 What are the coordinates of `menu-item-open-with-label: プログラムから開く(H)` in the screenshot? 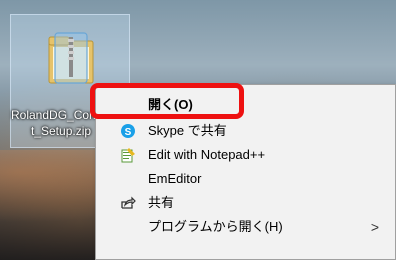 It's located at (215, 226).